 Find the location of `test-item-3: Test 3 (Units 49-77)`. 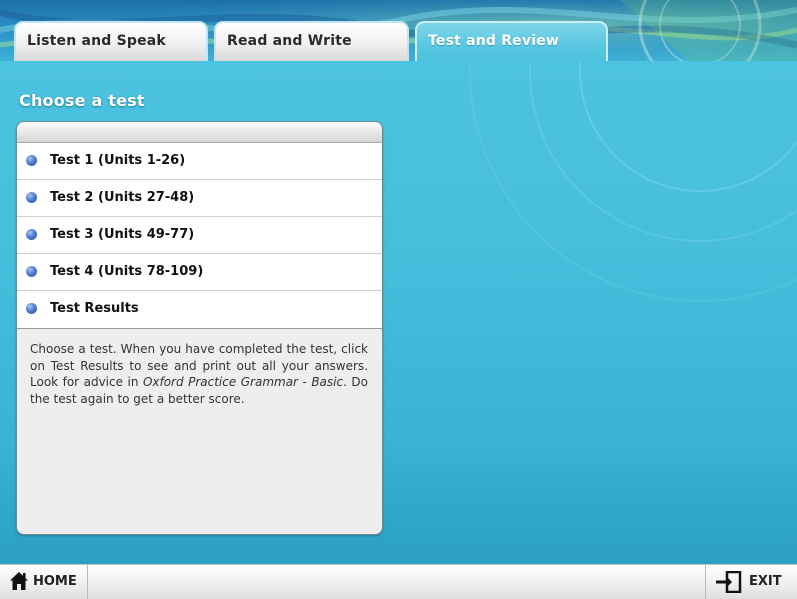

test-item-3: Test 3 (Units 49-77) is located at coordinates (199, 235).